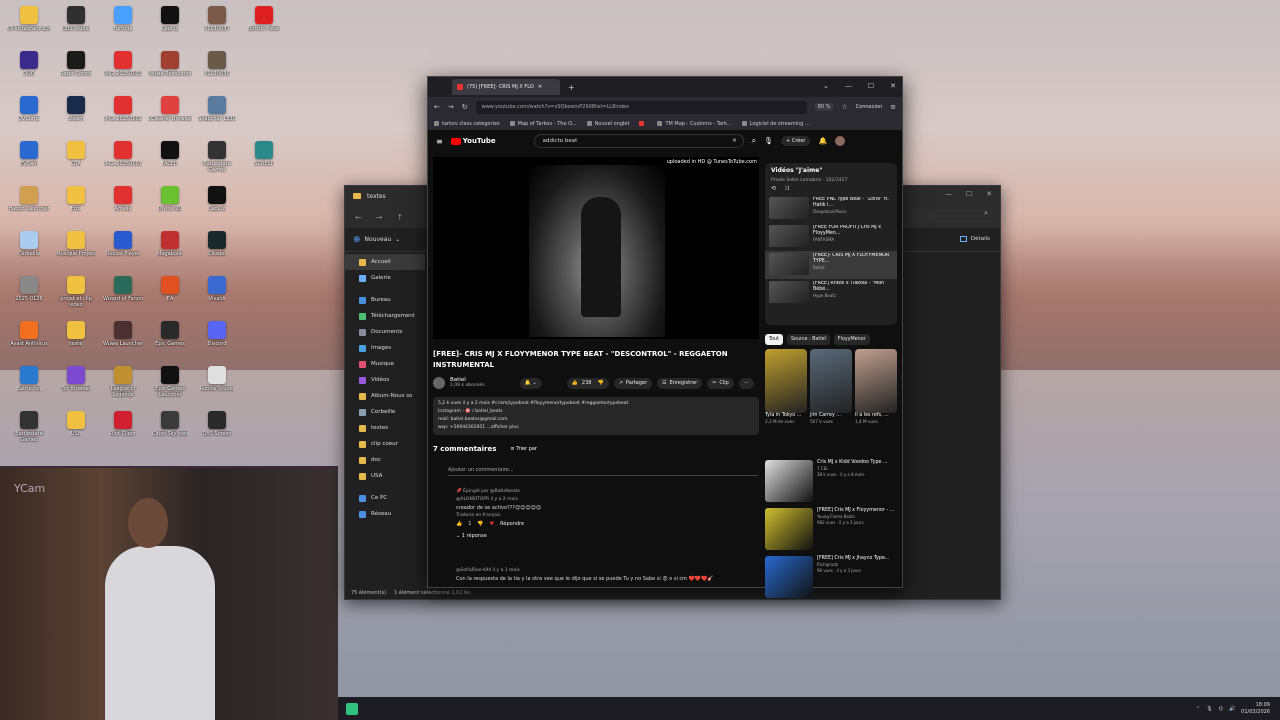  What do you see at coordinates (754, 141) in the screenshot?
I see `search-icon: ⌕` at bounding box center [754, 141].